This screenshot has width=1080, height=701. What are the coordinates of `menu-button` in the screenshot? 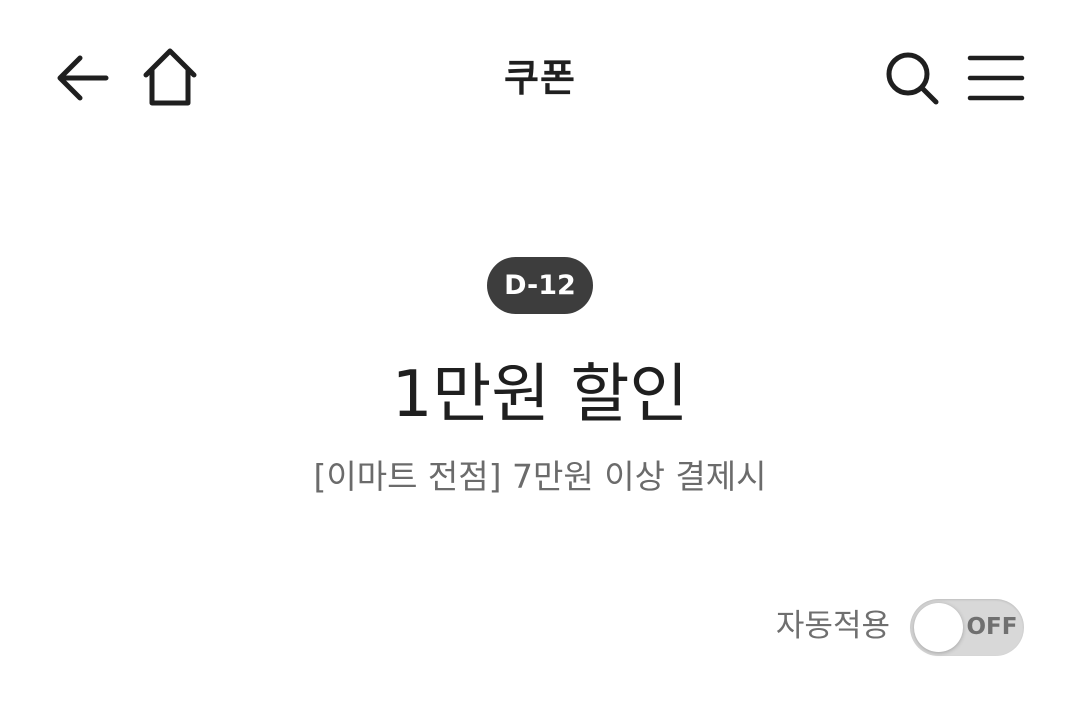 It's located at (996, 78).